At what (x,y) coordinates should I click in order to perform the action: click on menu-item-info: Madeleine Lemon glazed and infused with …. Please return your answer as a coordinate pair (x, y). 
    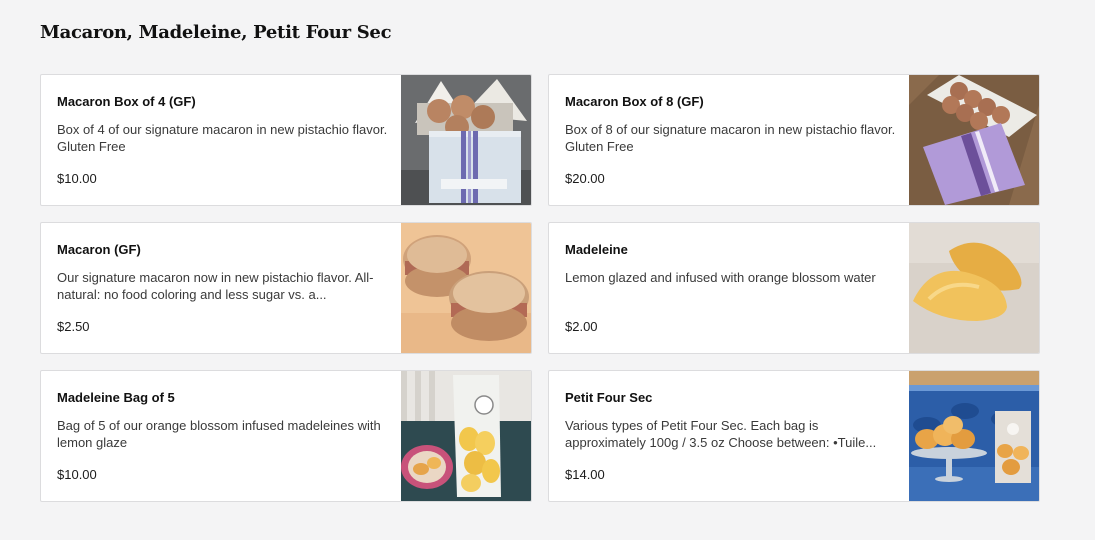
    Looking at the image, I should click on (733, 288).